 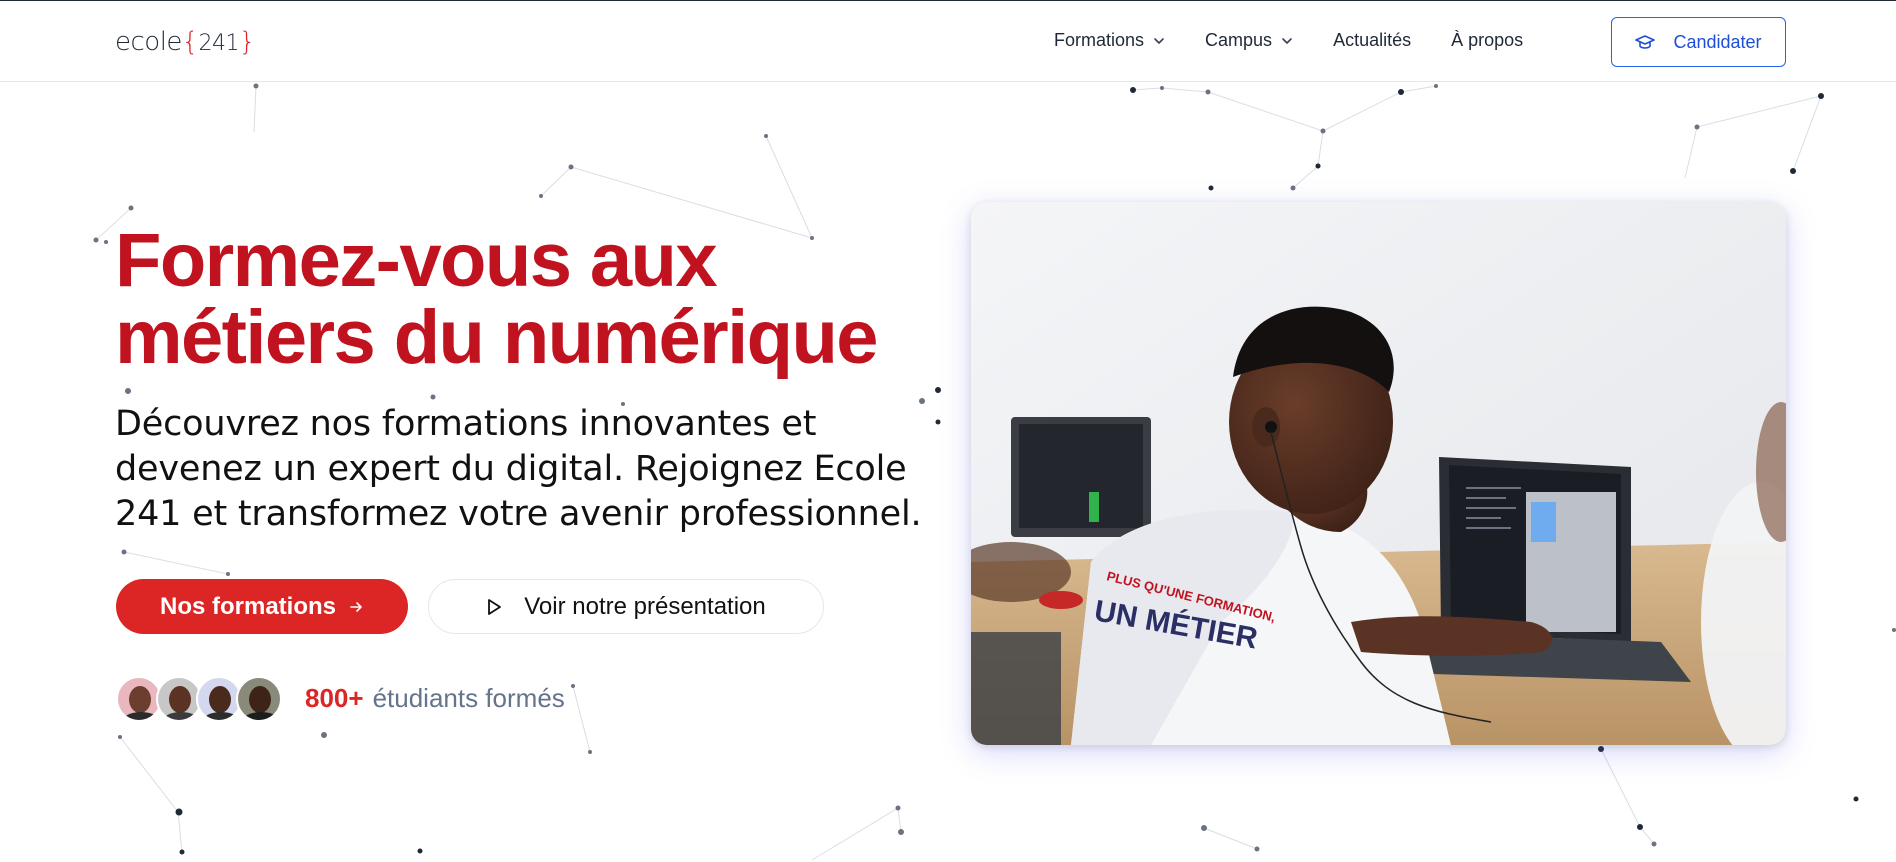 I want to click on students-label: étudiants formés, so click(x=468, y=698).